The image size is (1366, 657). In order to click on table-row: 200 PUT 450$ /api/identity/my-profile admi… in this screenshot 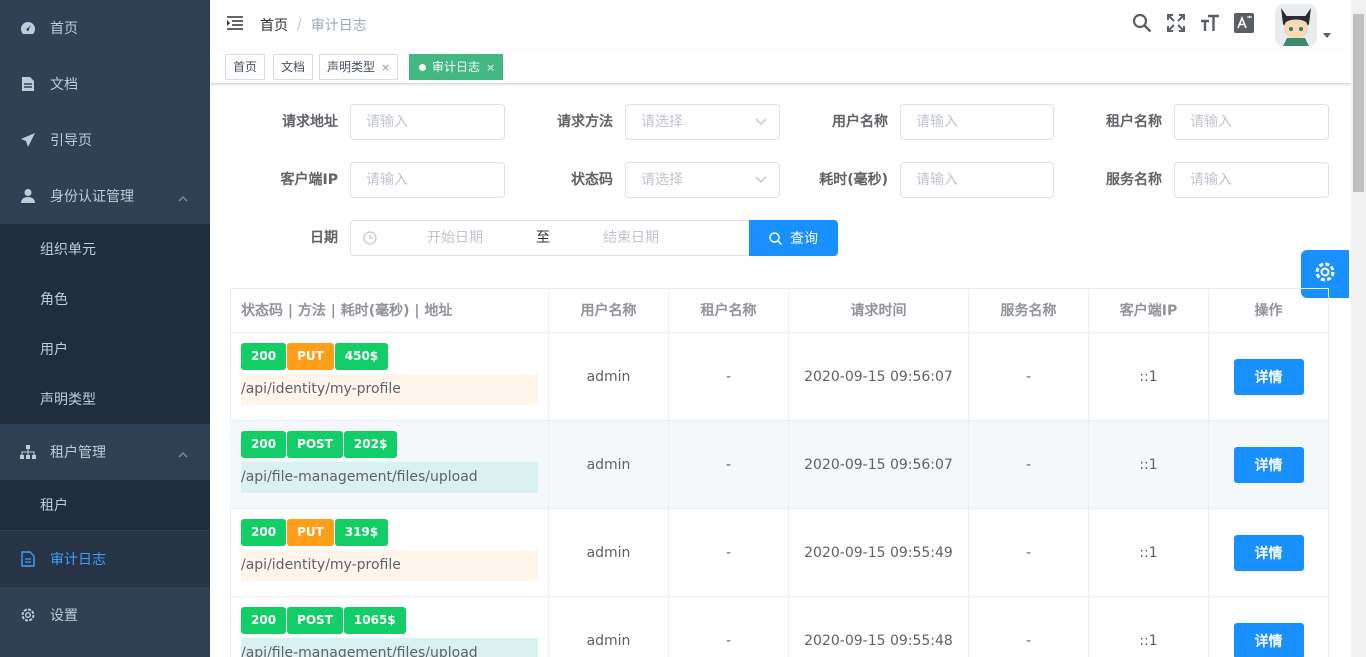, I will do `click(779, 377)`.